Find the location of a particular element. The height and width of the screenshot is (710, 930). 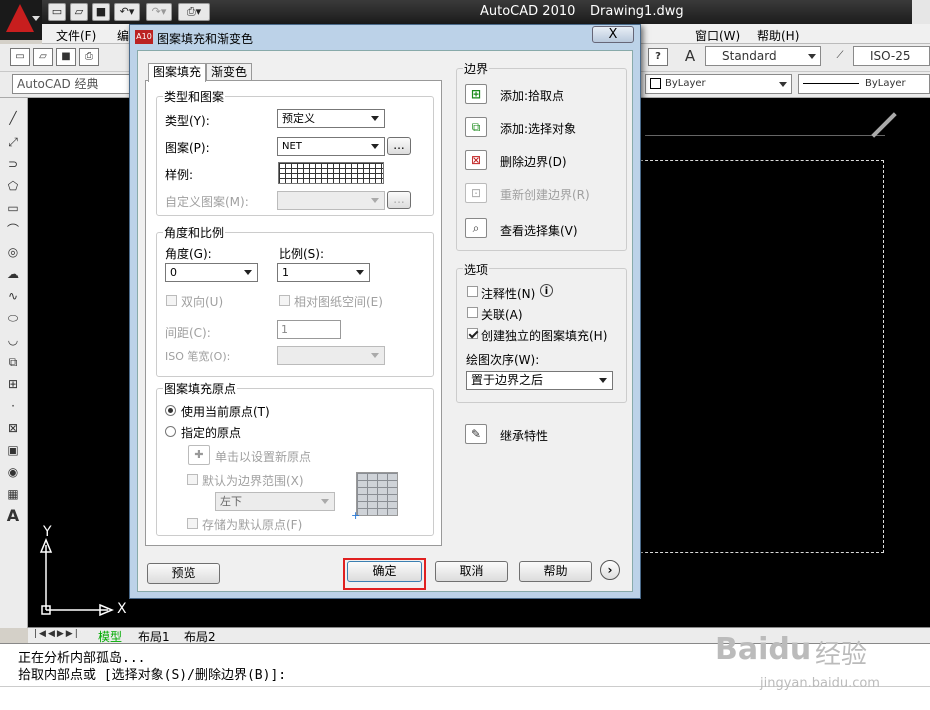

add-select-objects-button: 添加:选择对象 is located at coordinates (538, 128).